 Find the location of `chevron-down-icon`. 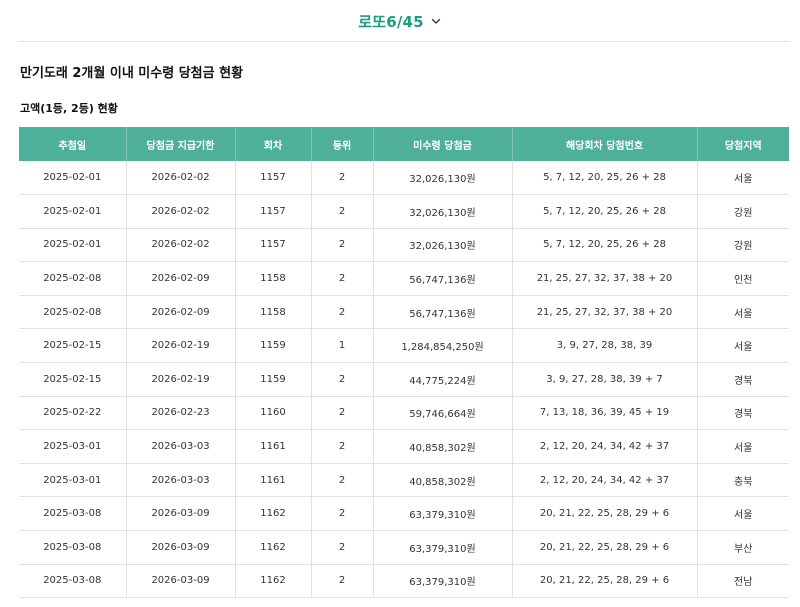

chevron-down-icon is located at coordinates (435, 21).